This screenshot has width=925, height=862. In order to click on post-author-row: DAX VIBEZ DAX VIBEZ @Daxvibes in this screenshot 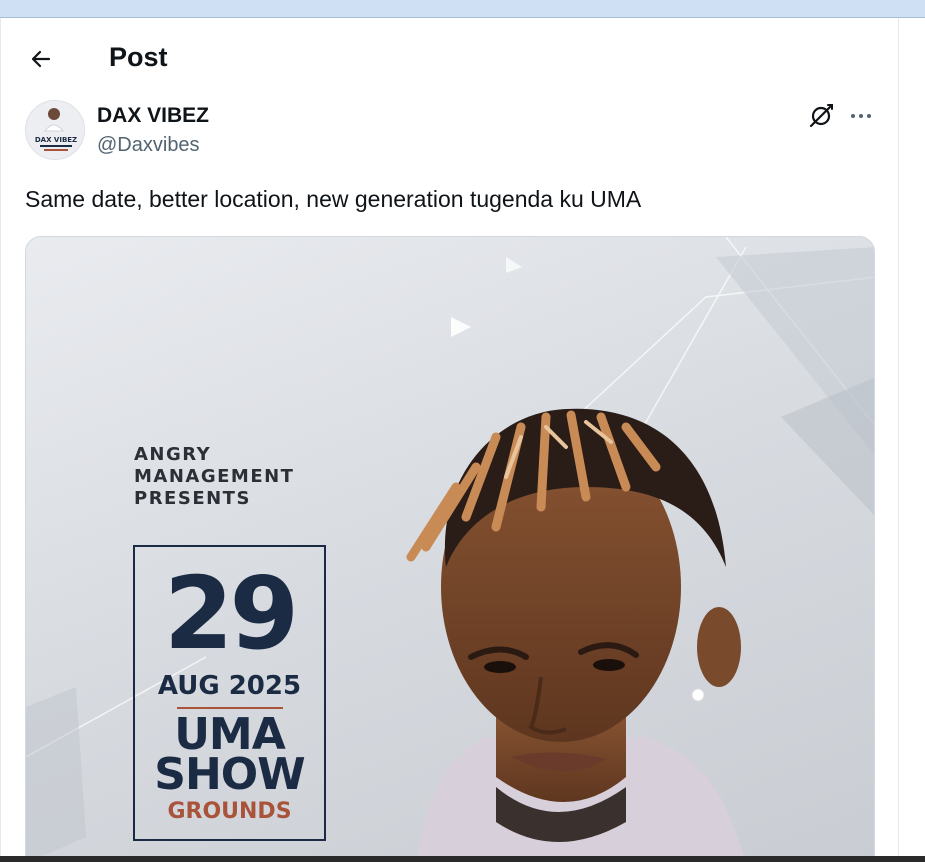, I will do `click(450, 132)`.